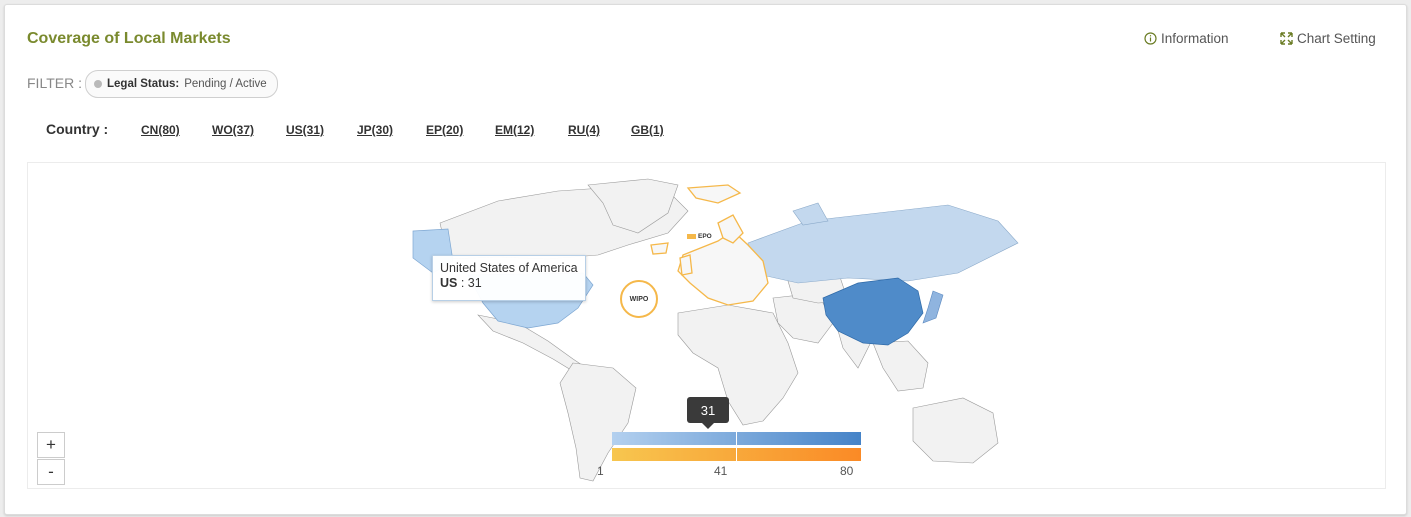  I want to click on country-link-gb: GB(1), so click(647, 130).